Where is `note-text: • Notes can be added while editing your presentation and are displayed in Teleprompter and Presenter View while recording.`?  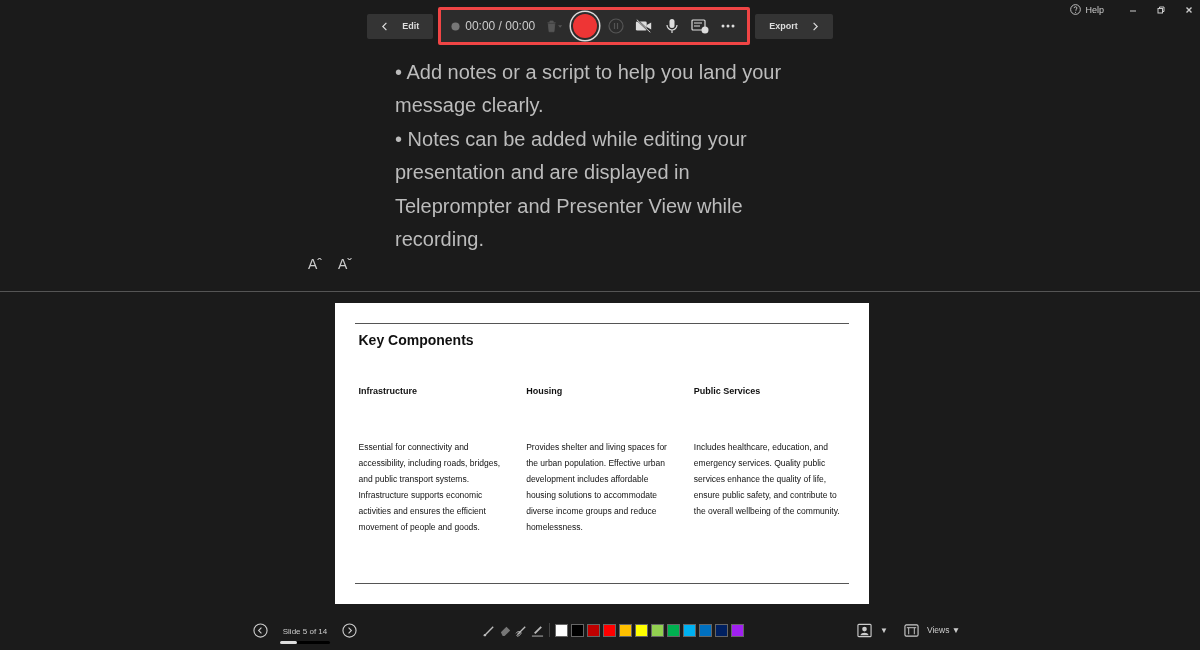
note-text: • Notes can be added while editing your presentation and are displayed in Teleprompter and Presenter View while recording. is located at coordinates (571, 189).